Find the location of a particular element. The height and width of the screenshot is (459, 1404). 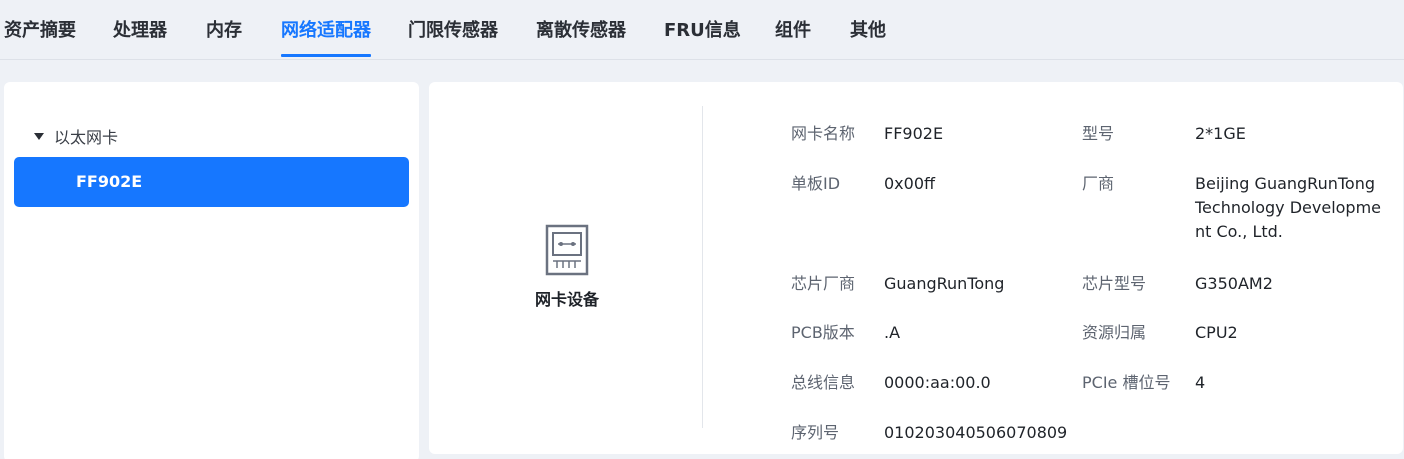

nic-name-label: 网卡名称 is located at coordinates (823, 133).